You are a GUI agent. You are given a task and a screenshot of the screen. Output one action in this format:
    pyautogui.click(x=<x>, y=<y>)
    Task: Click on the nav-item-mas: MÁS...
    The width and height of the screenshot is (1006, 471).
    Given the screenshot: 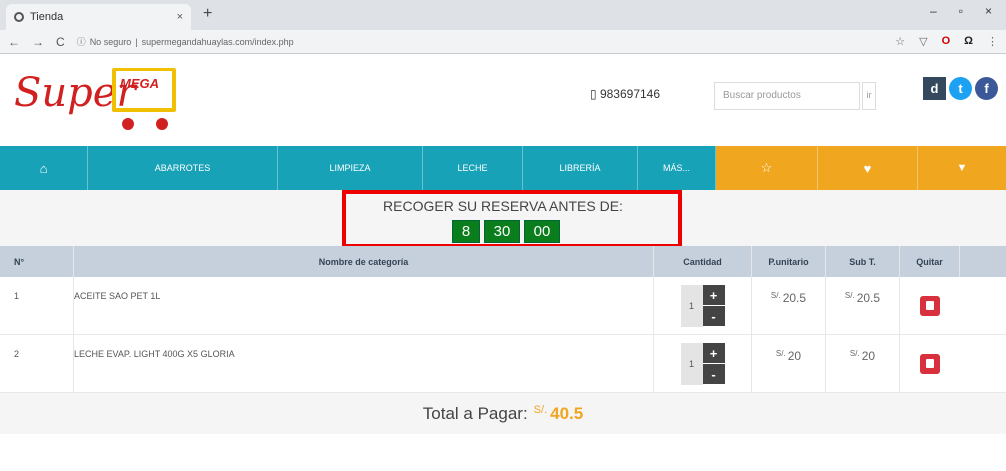 What is the action you would take?
    pyautogui.click(x=677, y=168)
    